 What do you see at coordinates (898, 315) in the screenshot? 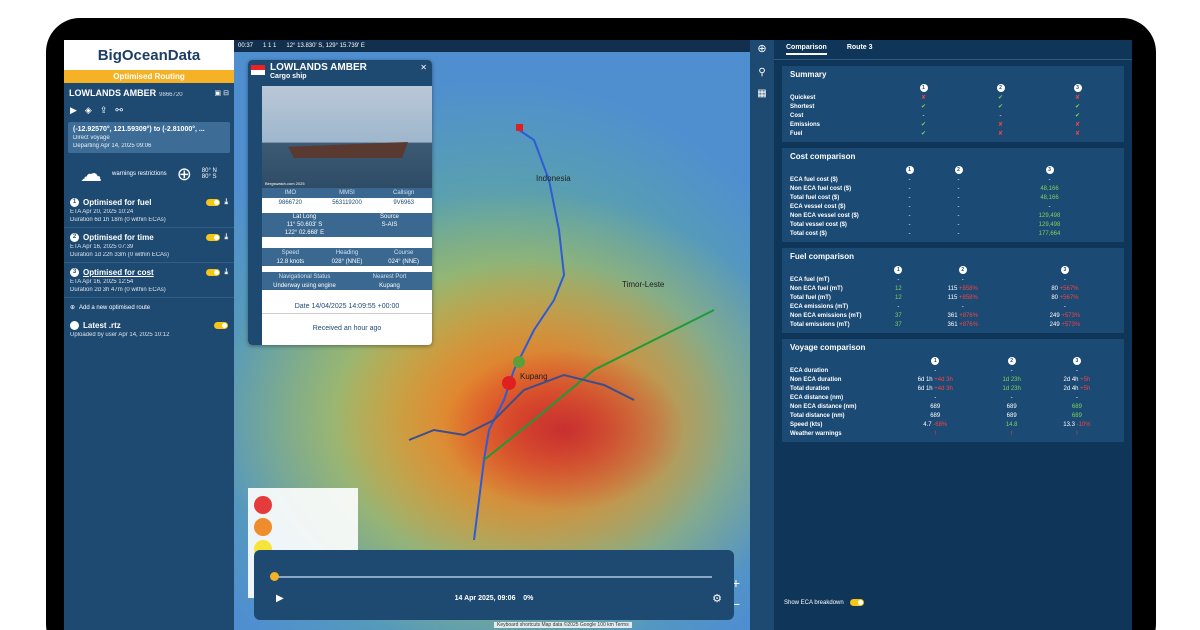
I see `row-value: 37` at bounding box center [898, 315].